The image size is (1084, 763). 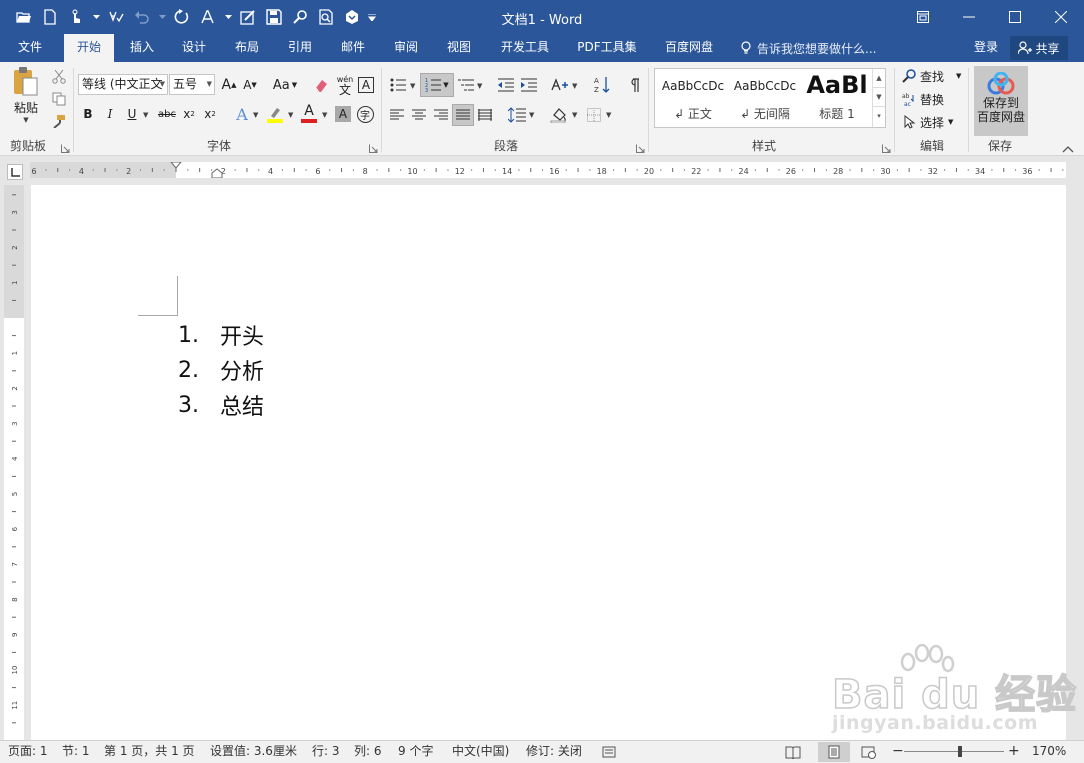 What do you see at coordinates (397, 115) in the screenshot?
I see `align-left-icon` at bounding box center [397, 115].